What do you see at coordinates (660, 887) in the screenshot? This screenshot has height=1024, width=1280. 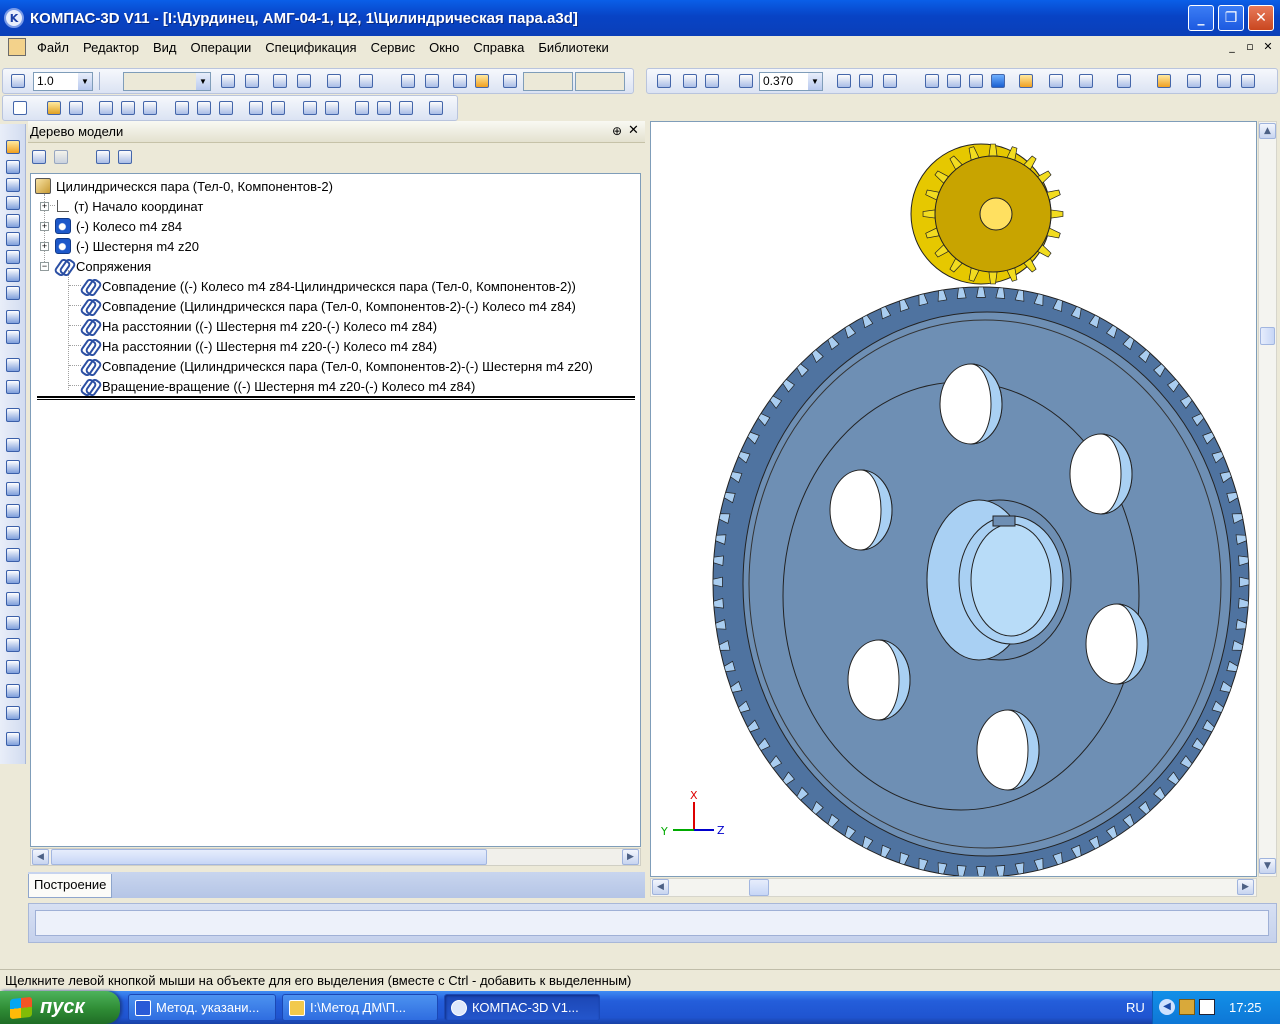 I see `scroll-left-icon: ◀` at bounding box center [660, 887].